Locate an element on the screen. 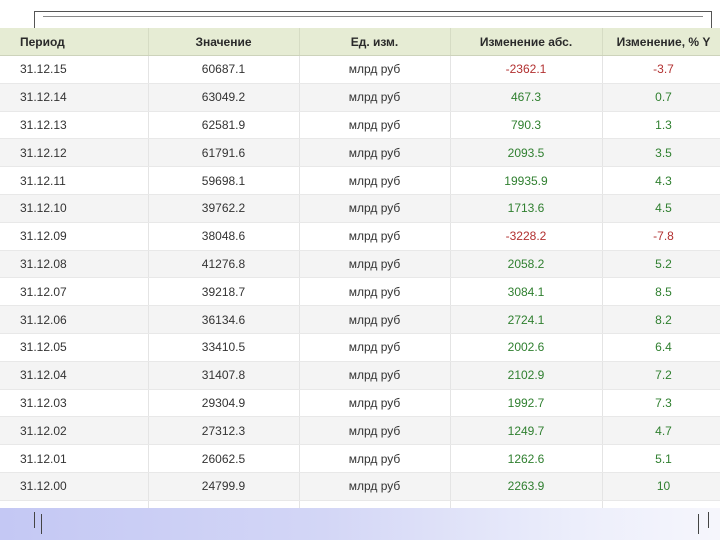 The width and height of the screenshot is (720, 540). period-cell: 31.12.11 is located at coordinates (74, 180).